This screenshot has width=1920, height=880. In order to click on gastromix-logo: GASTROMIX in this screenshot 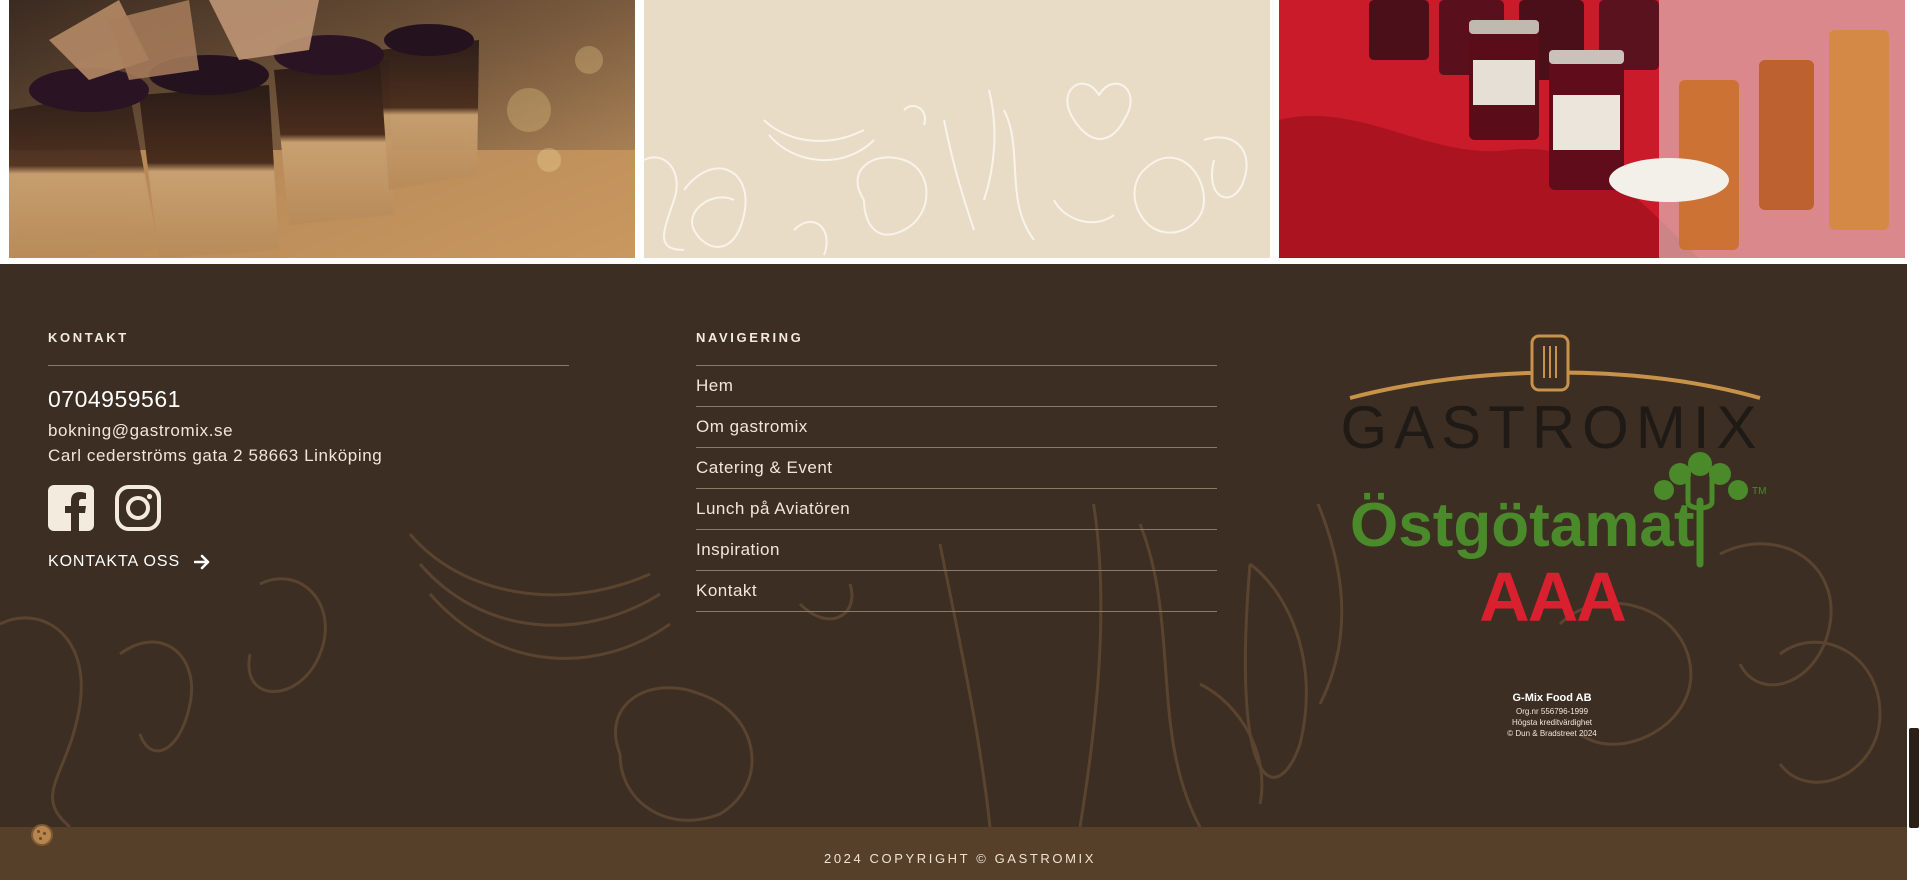, I will do `click(1551, 397)`.